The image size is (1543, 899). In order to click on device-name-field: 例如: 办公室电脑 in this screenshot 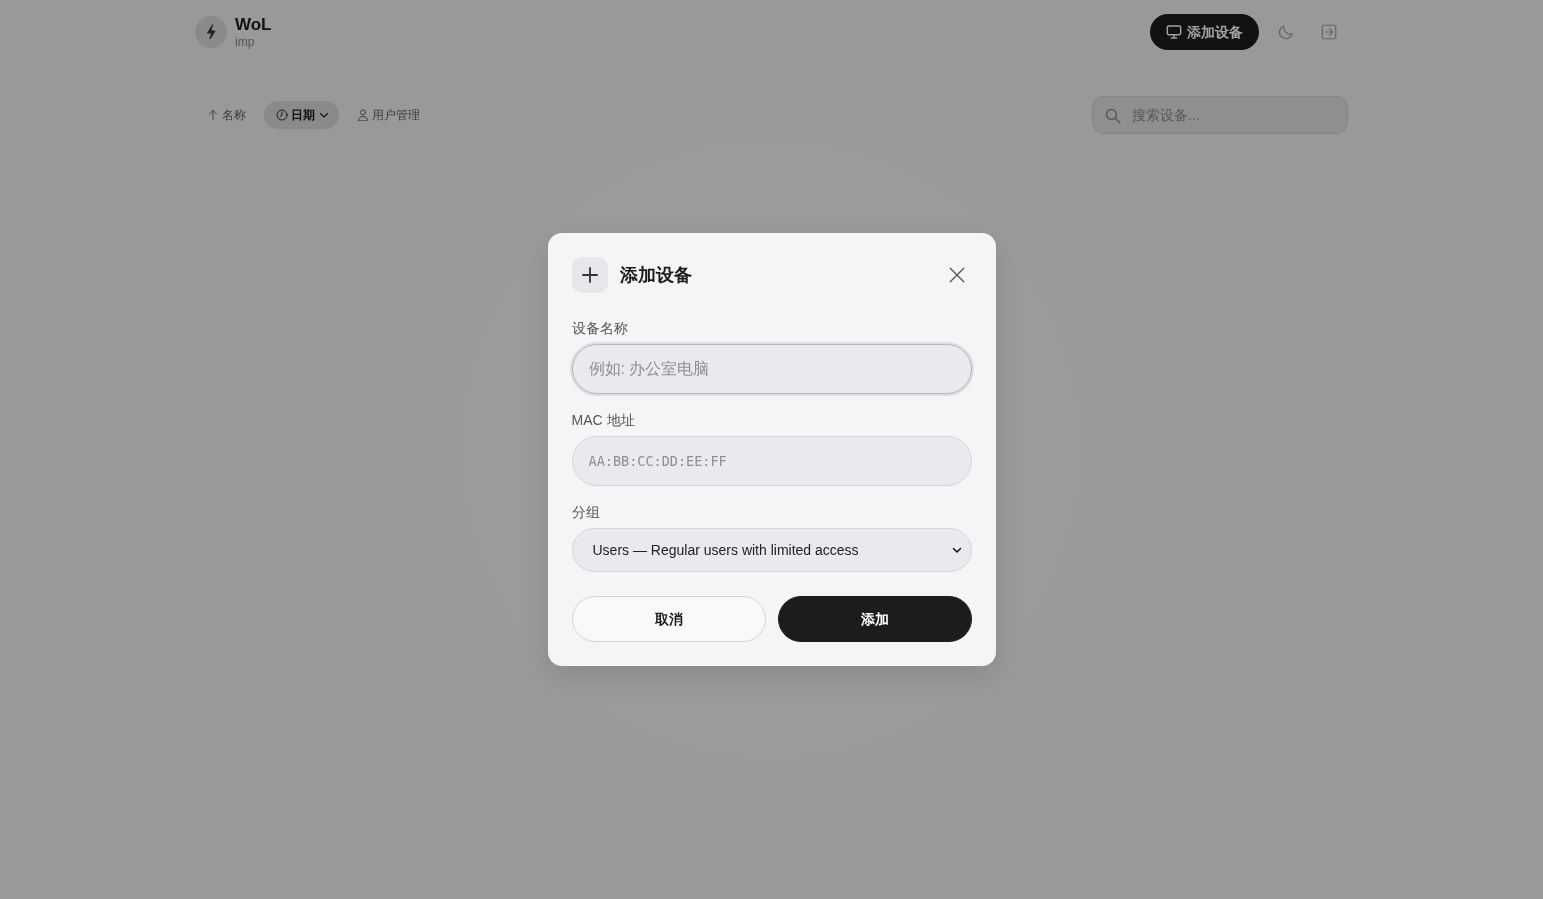, I will do `click(771, 369)`.